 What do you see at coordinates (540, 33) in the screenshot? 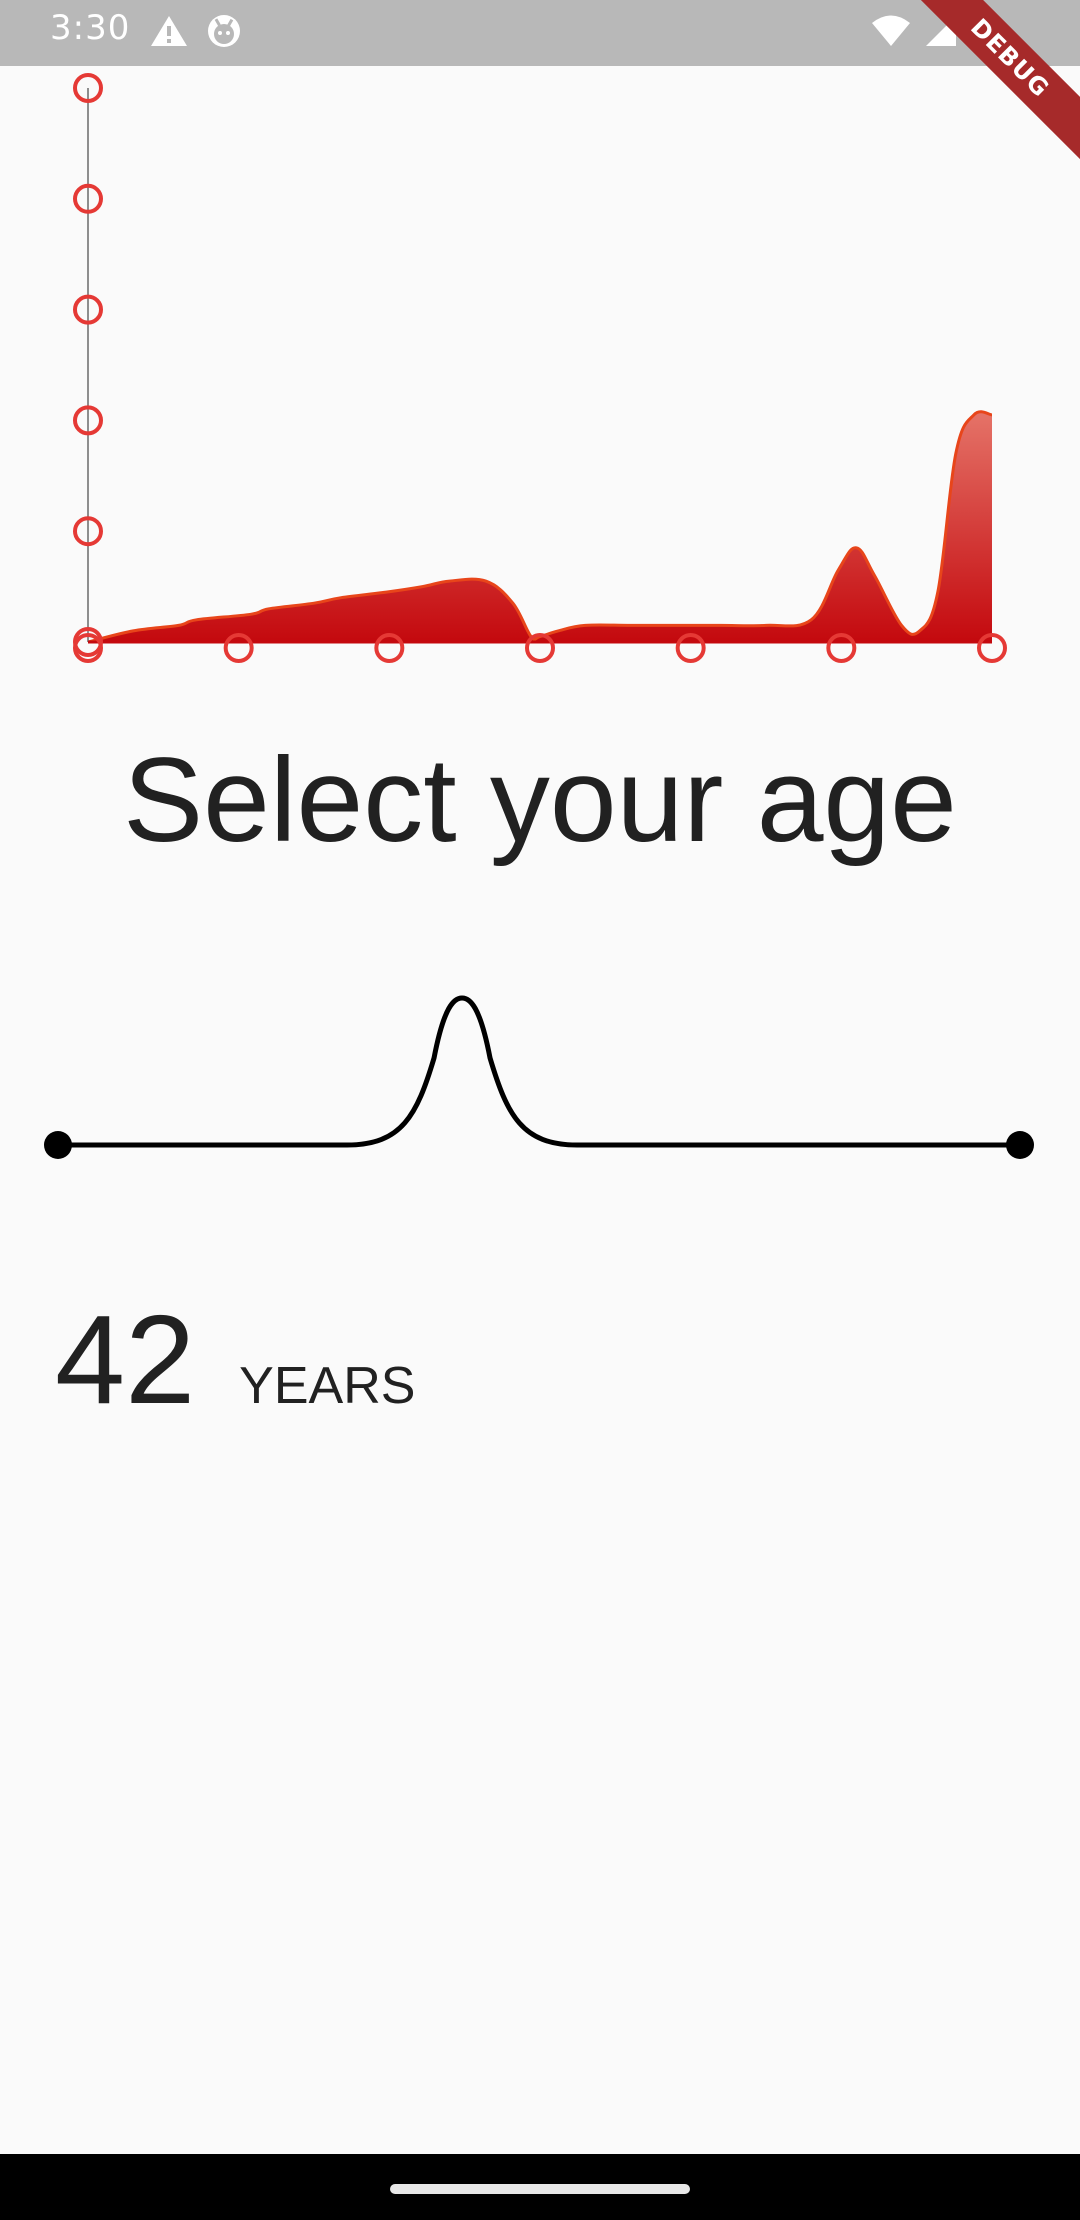
I see `status-bar: 3:30` at bounding box center [540, 33].